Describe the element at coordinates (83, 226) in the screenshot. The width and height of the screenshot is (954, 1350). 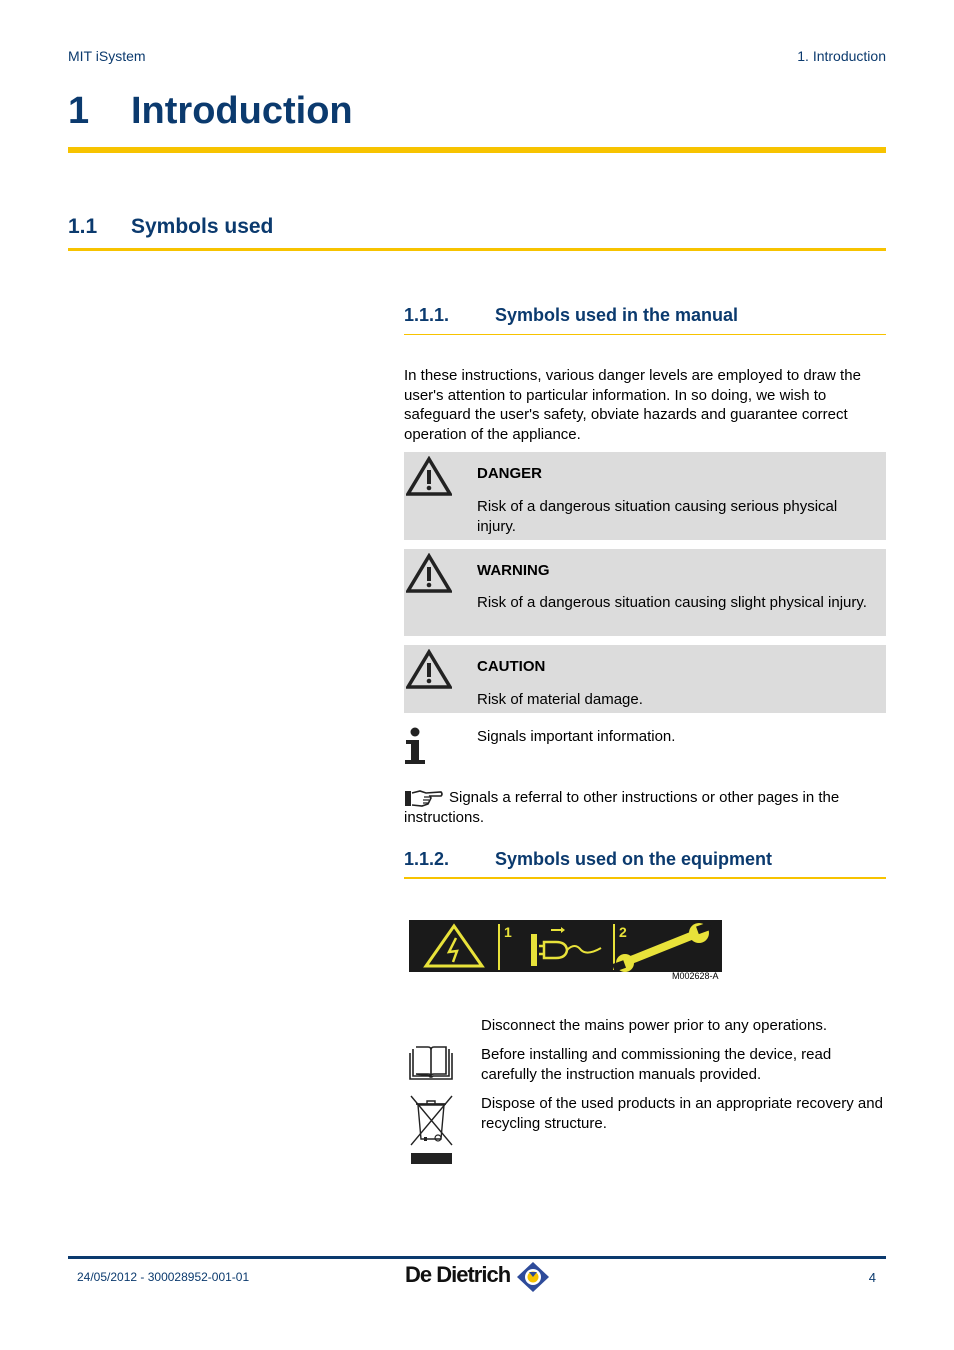
I see `section-number: 1.1` at that location.